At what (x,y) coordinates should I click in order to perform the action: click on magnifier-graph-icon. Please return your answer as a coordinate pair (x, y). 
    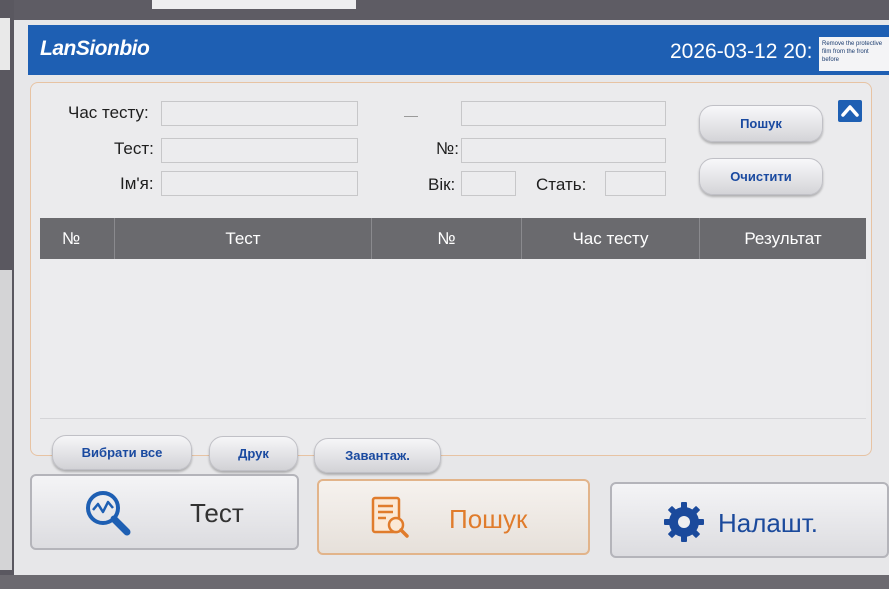
    Looking at the image, I should click on (108, 513).